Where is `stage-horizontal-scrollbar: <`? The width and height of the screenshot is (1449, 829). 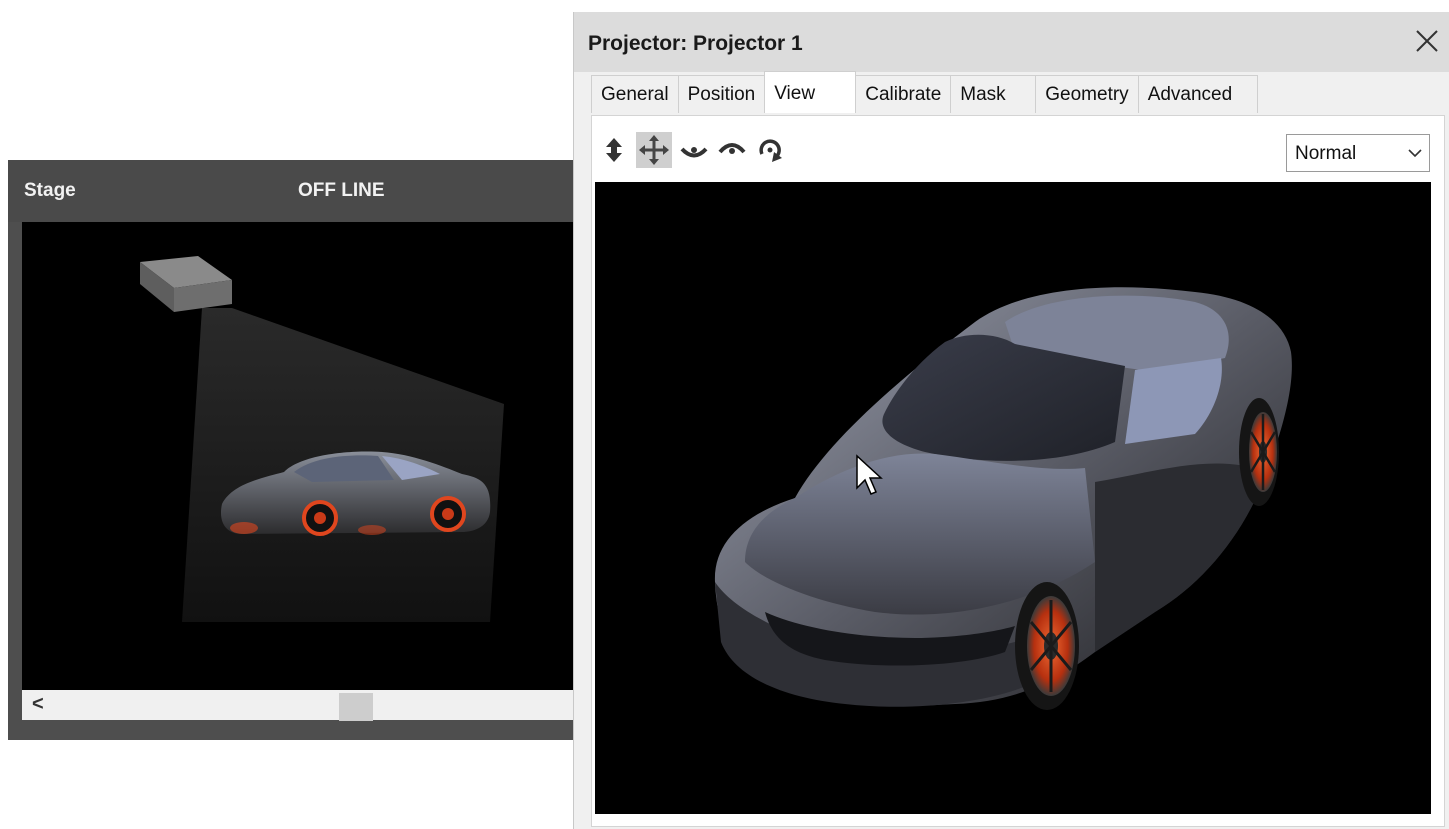
stage-horizontal-scrollbar: < is located at coordinates (315, 705).